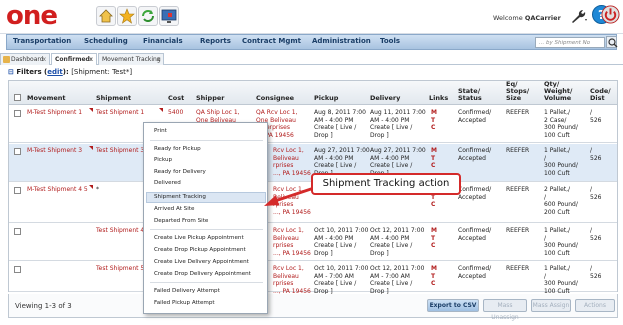 This screenshot has height=325, width=623. What do you see at coordinates (600, 95) in the screenshot?
I see `col-code-dist: Code/ Dist` at bounding box center [600, 95].